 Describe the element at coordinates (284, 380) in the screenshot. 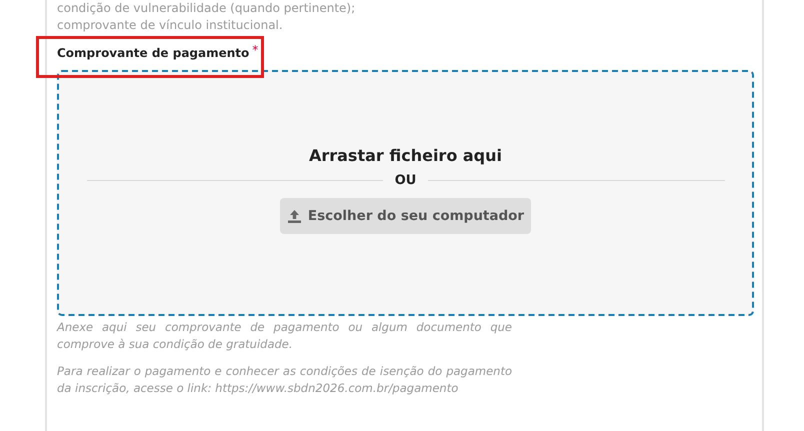

I see `help-text: Para realizar o pagamento e conhecer as condições de isenção do pagamento da inscrição, acesse o link: https://www.sbdn2026.com.br/pagamento` at that location.